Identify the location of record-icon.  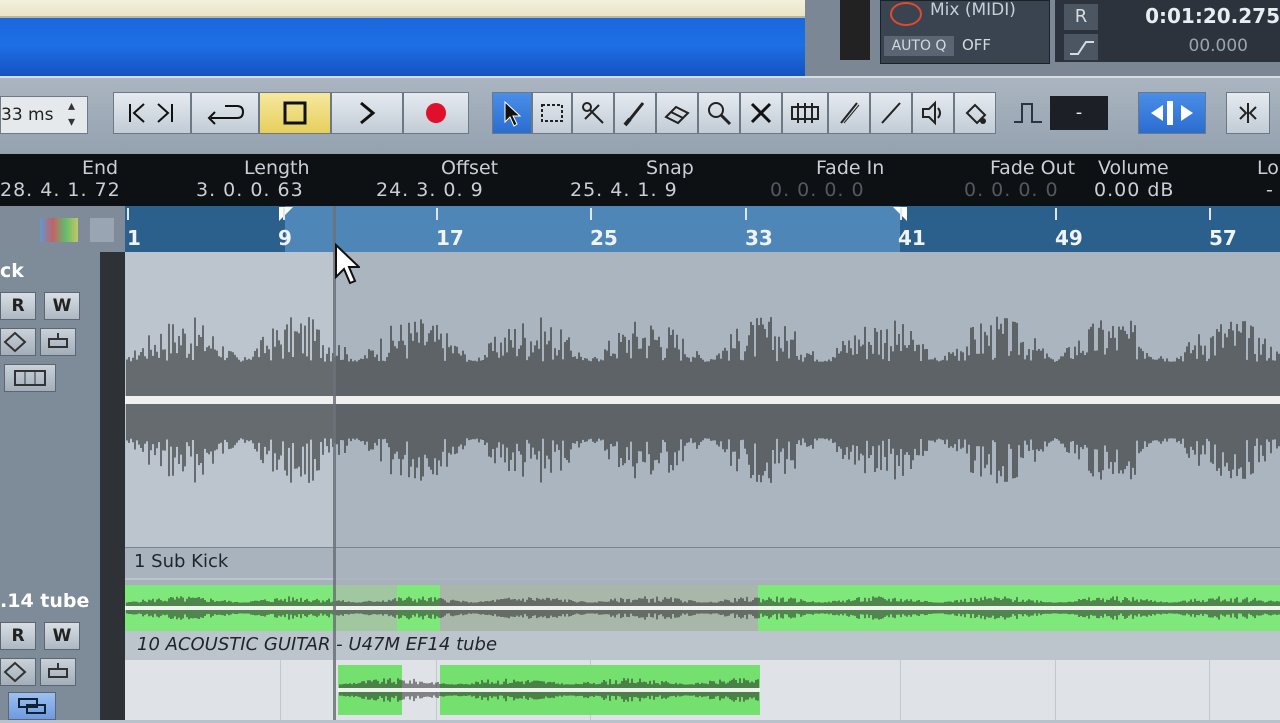
(436, 113).